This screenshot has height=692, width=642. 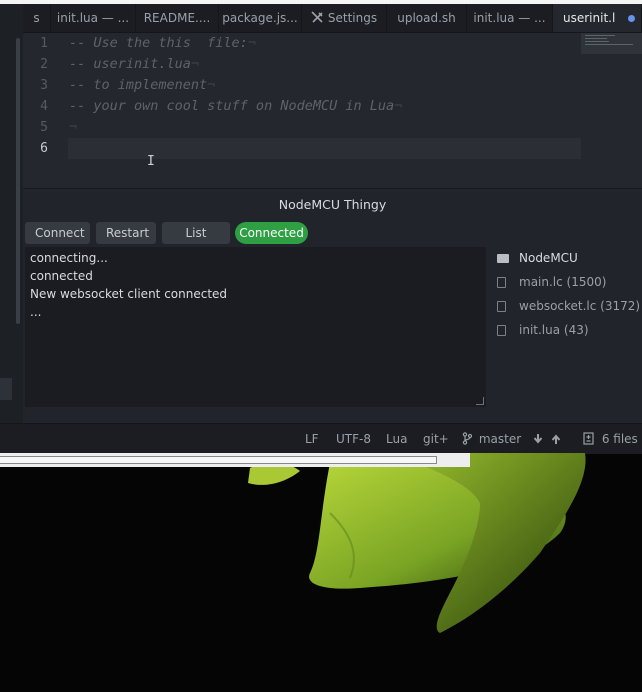 I want to click on tab-upload-sh: upload.sh, so click(x=427, y=18).